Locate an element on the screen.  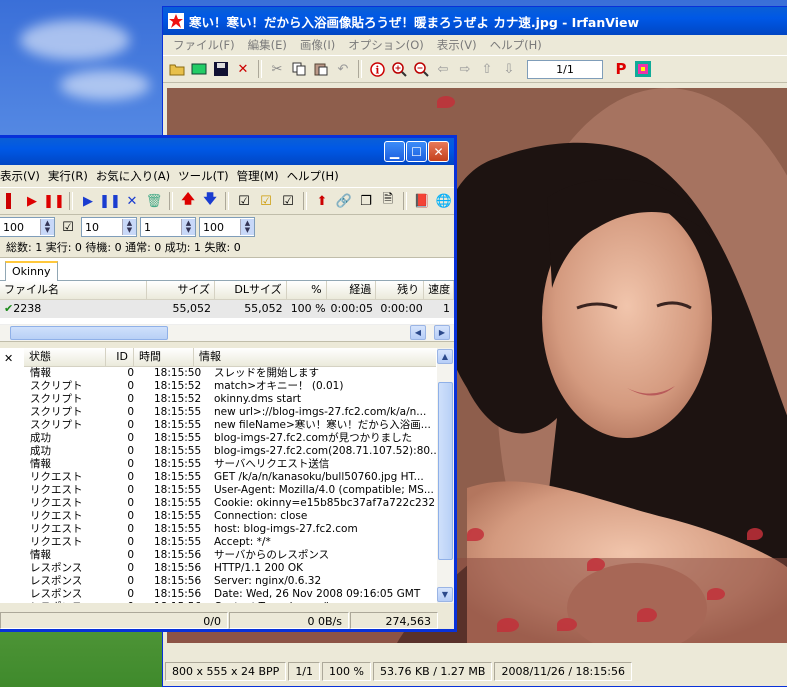
close-log-icon: ✕ is located at coordinates (8, 358).